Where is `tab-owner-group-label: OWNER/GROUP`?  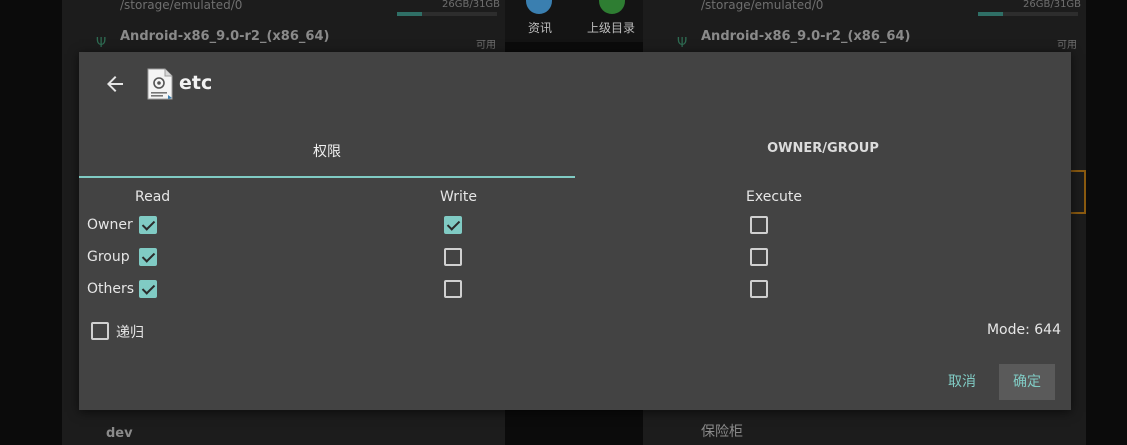 tab-owner-group-label: OWNER/GROUP is located at coordinates (823, 148).